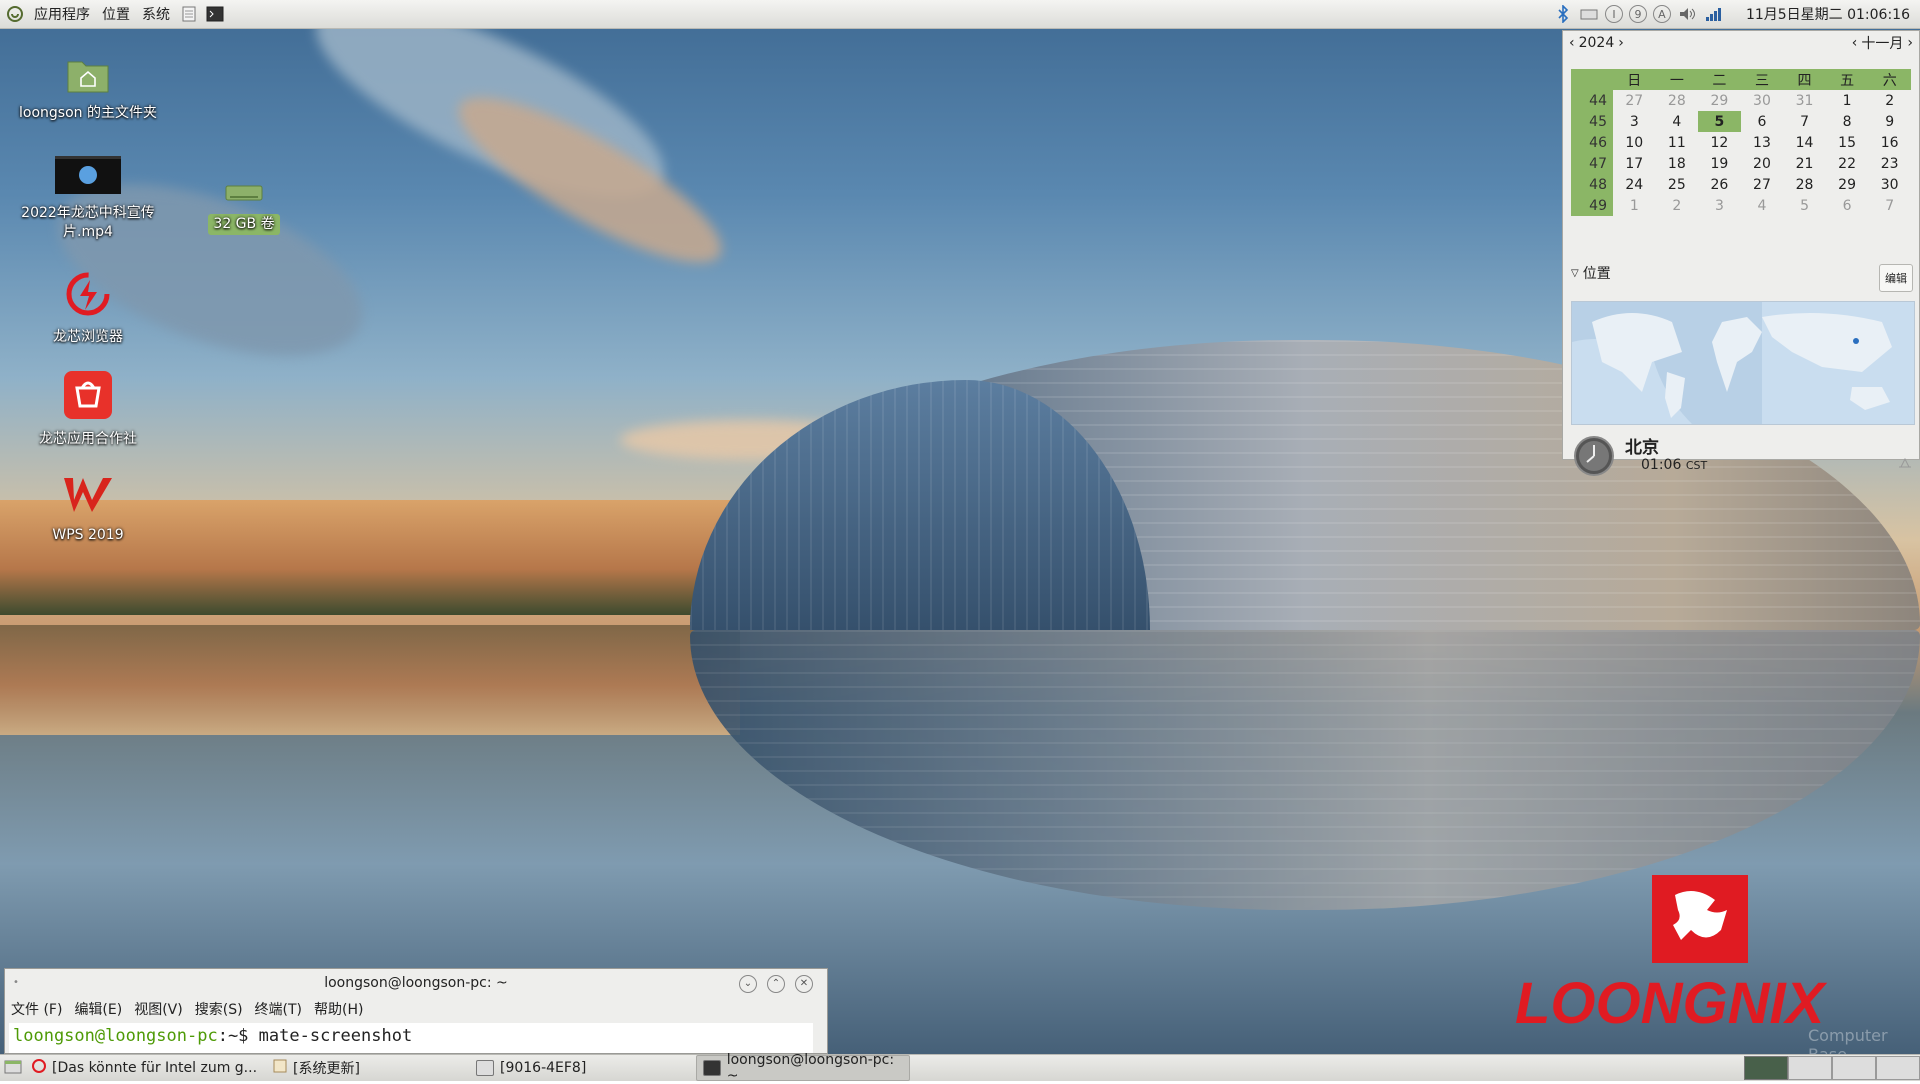  Describe the element at coordinates (158, 1009) in the screenshot. I see `terminal-menu-view: 视图(V)` at that location.